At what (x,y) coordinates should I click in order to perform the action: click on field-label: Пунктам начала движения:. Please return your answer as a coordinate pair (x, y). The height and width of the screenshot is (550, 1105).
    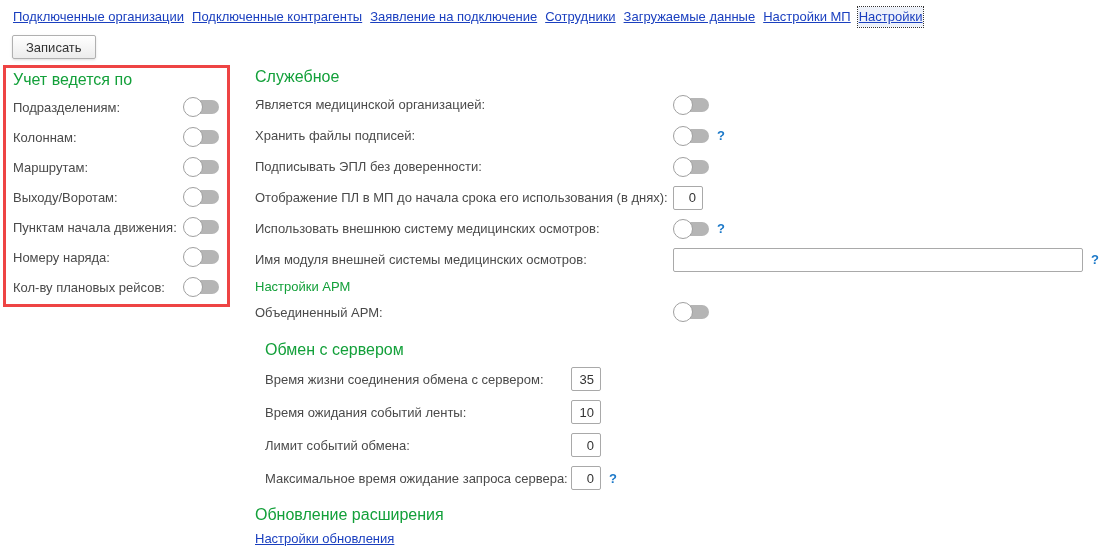
    Looking at the image, I should click on (95, 227).